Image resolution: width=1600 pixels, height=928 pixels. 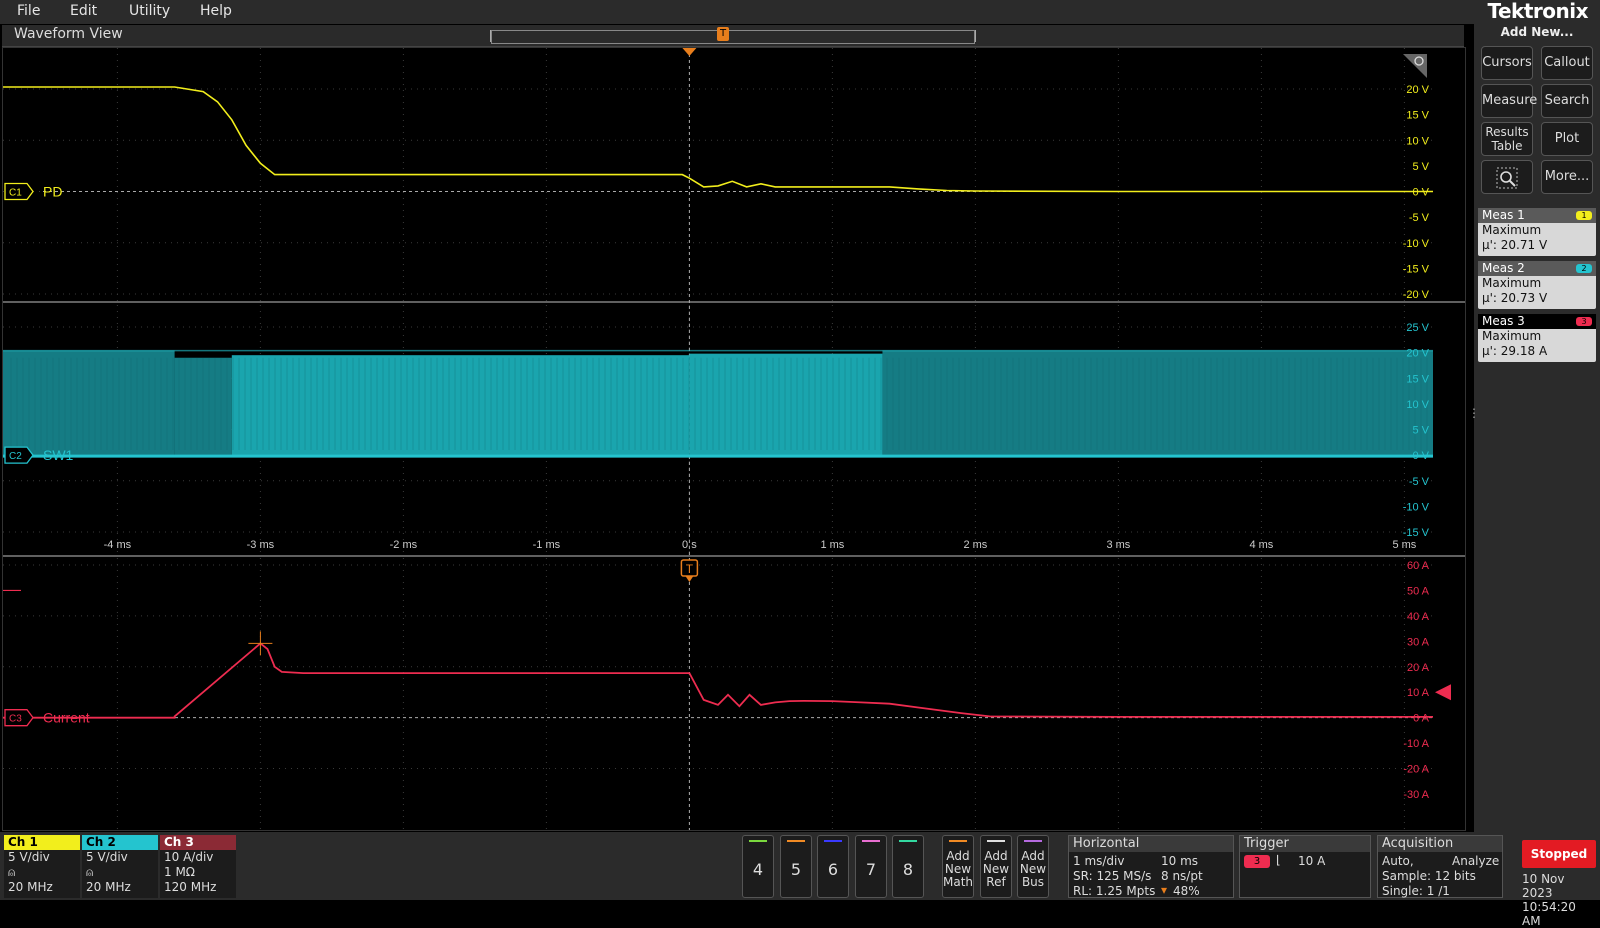 I want to click on ch3-badge: Ch 3 10 A/div 1 MΩ 120 MHz, so click(x=198, y=866).